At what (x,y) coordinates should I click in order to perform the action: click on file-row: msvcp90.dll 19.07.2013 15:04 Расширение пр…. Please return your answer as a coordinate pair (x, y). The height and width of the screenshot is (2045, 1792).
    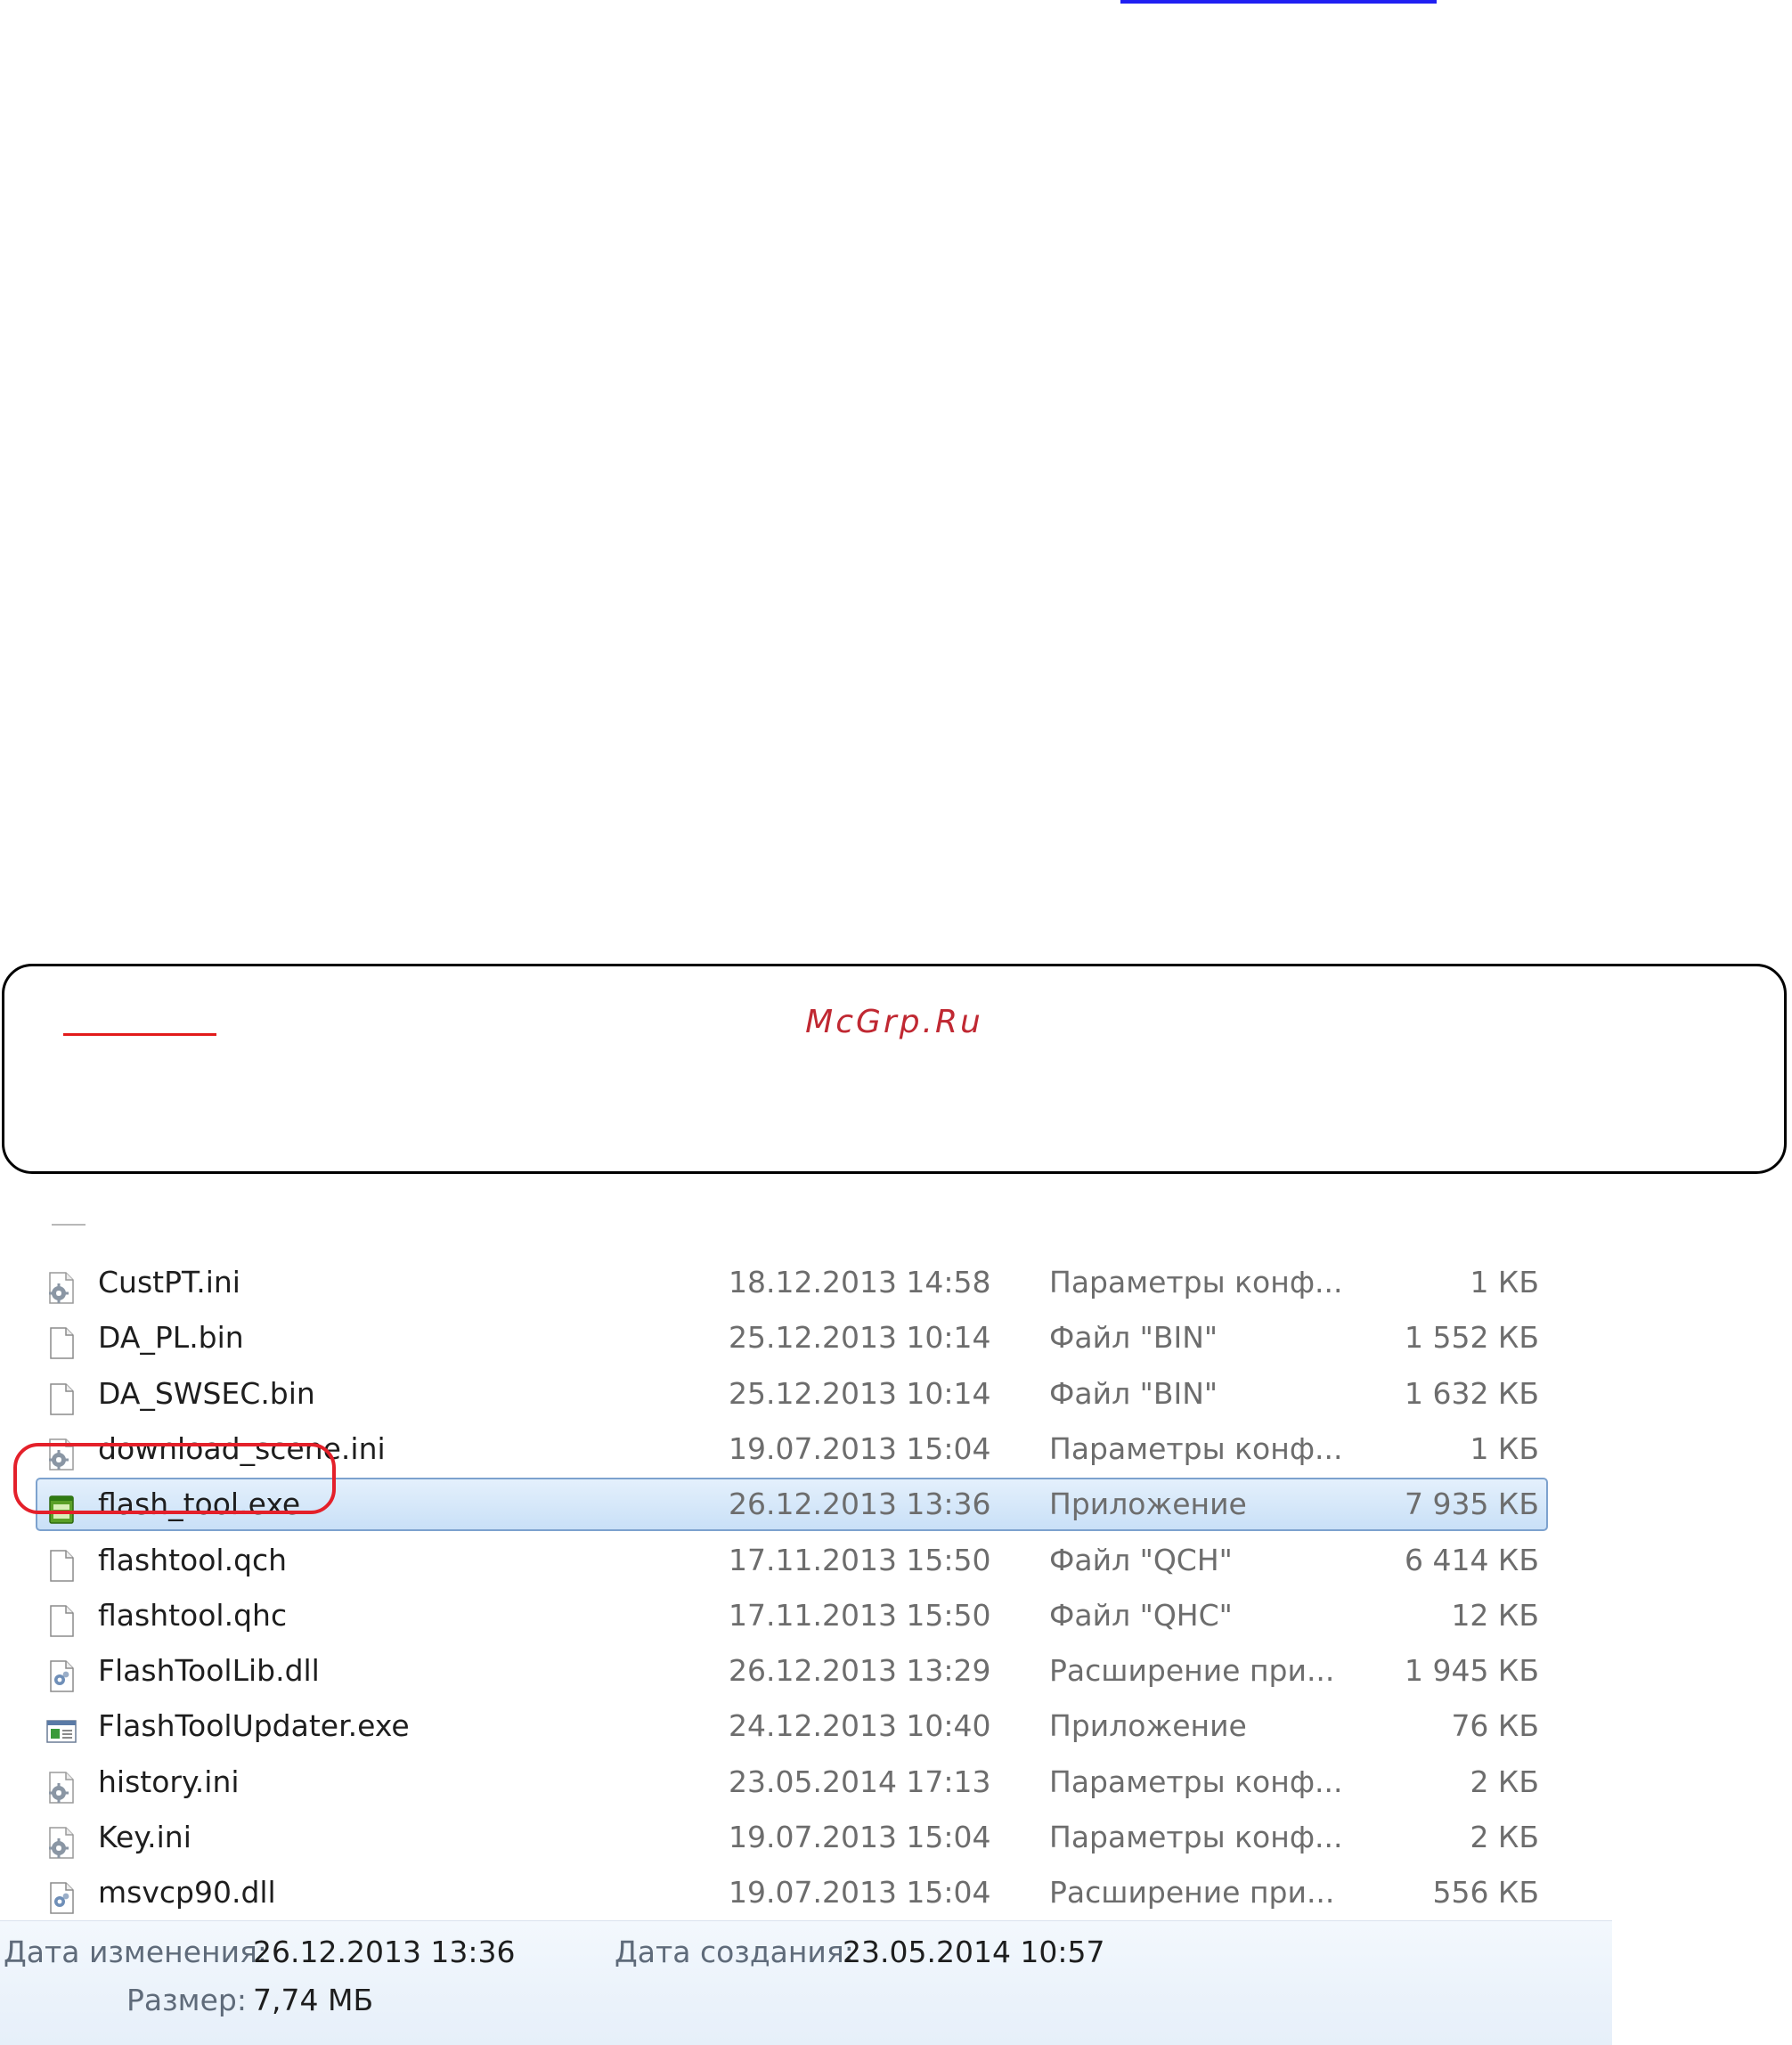
    Looking at the image, I should click on (792, 1892).